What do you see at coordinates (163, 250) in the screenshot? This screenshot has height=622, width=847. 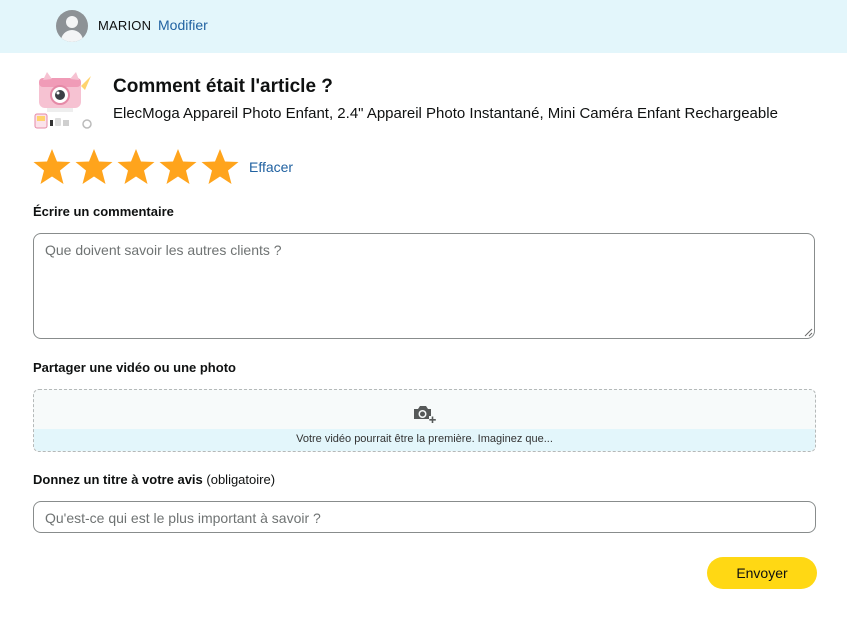 I see `review-placeholder: Que doivent savoir les autres clients ?` at bounding box center [163, 250].